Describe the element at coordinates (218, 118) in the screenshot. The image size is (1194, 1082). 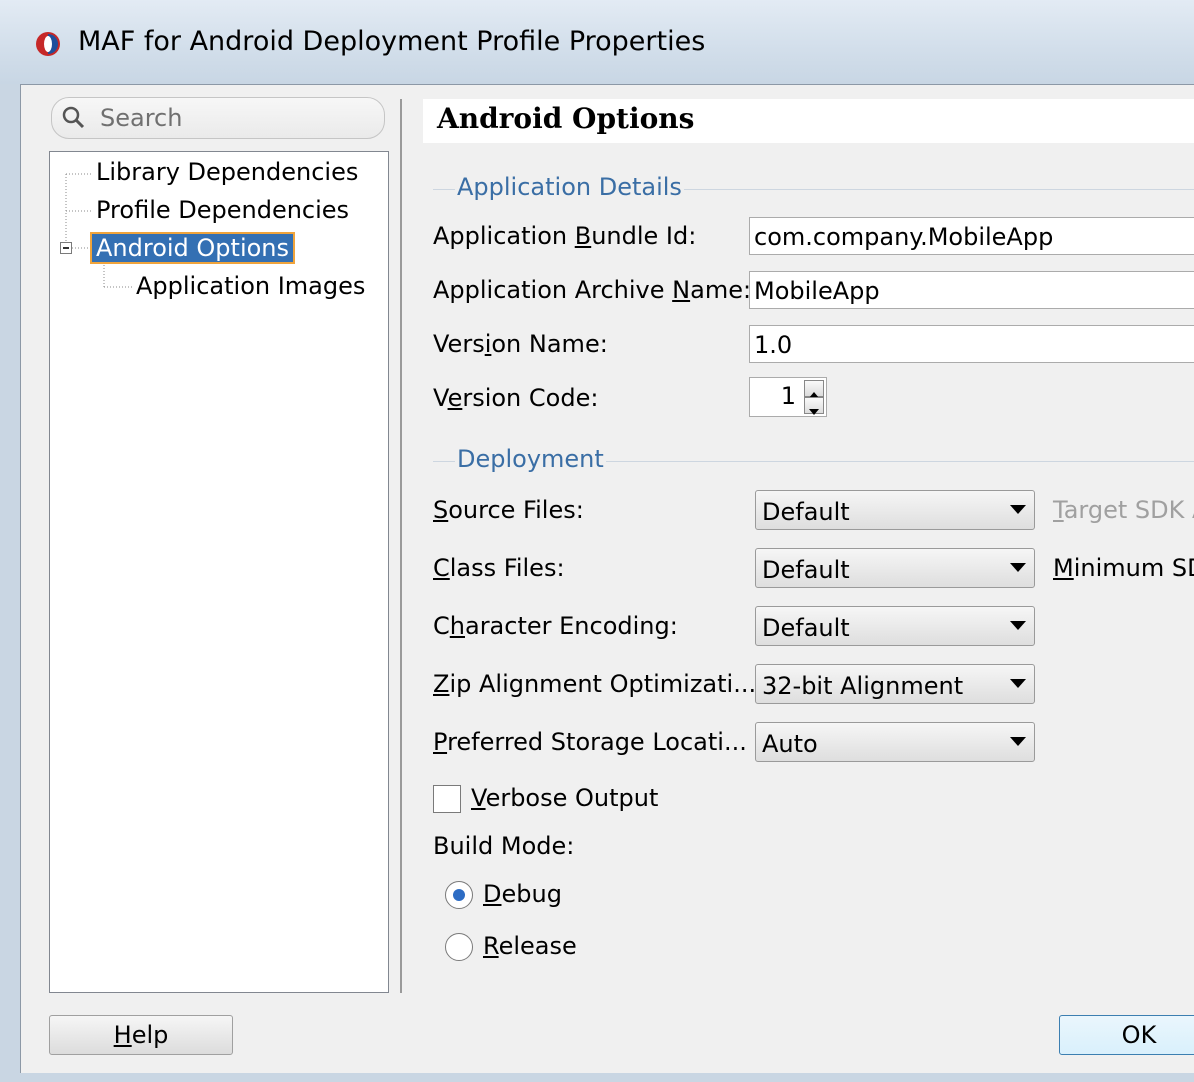
I see `search-input: Search` at that location.